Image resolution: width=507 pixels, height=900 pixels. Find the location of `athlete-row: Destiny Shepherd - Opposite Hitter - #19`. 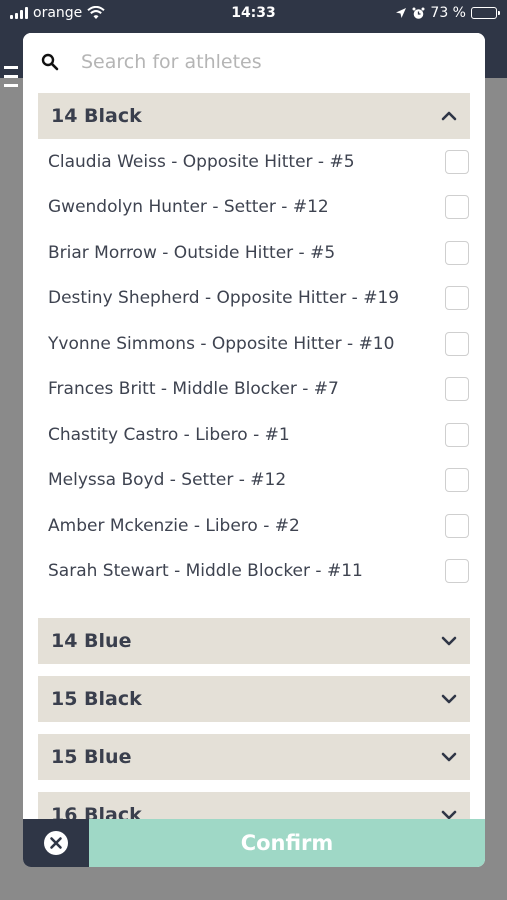

athlete-row: Destiny Shepherd - Opposite Hitter - #19 is located at coordinates (254, 299).